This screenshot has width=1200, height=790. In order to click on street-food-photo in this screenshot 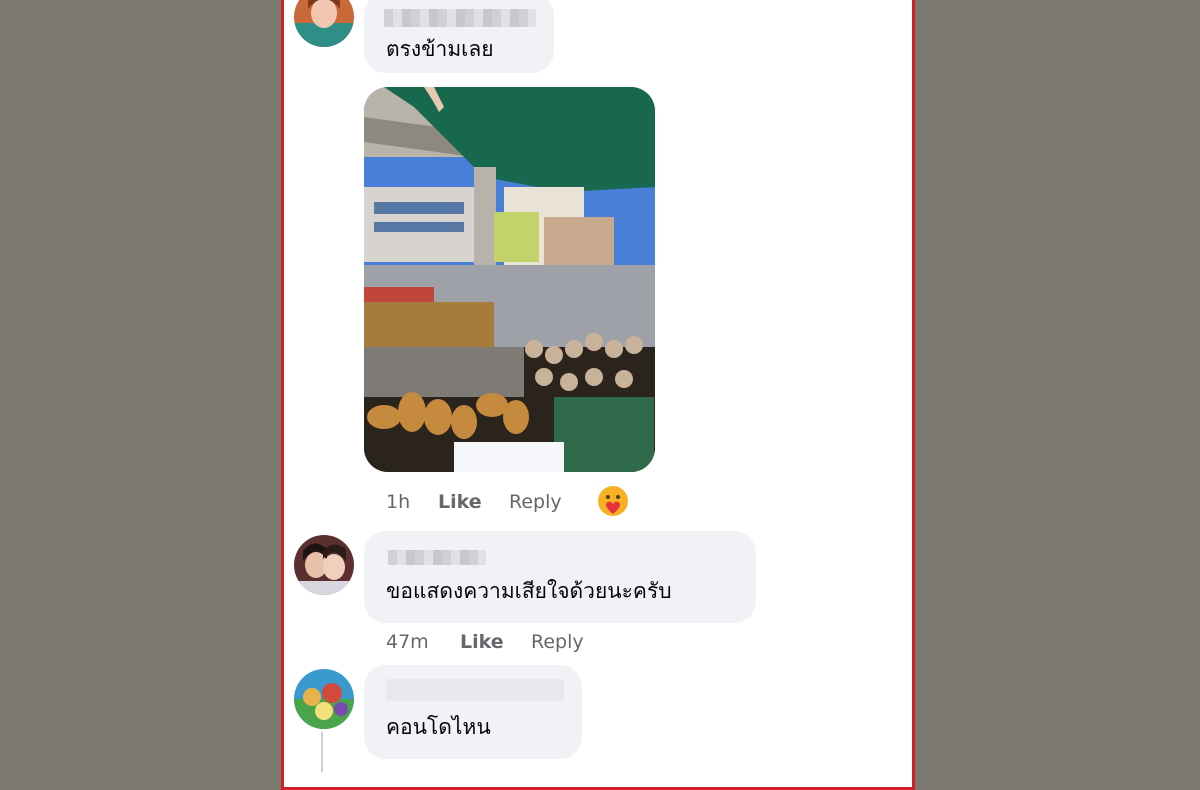, I will do `click(509, 279)`.